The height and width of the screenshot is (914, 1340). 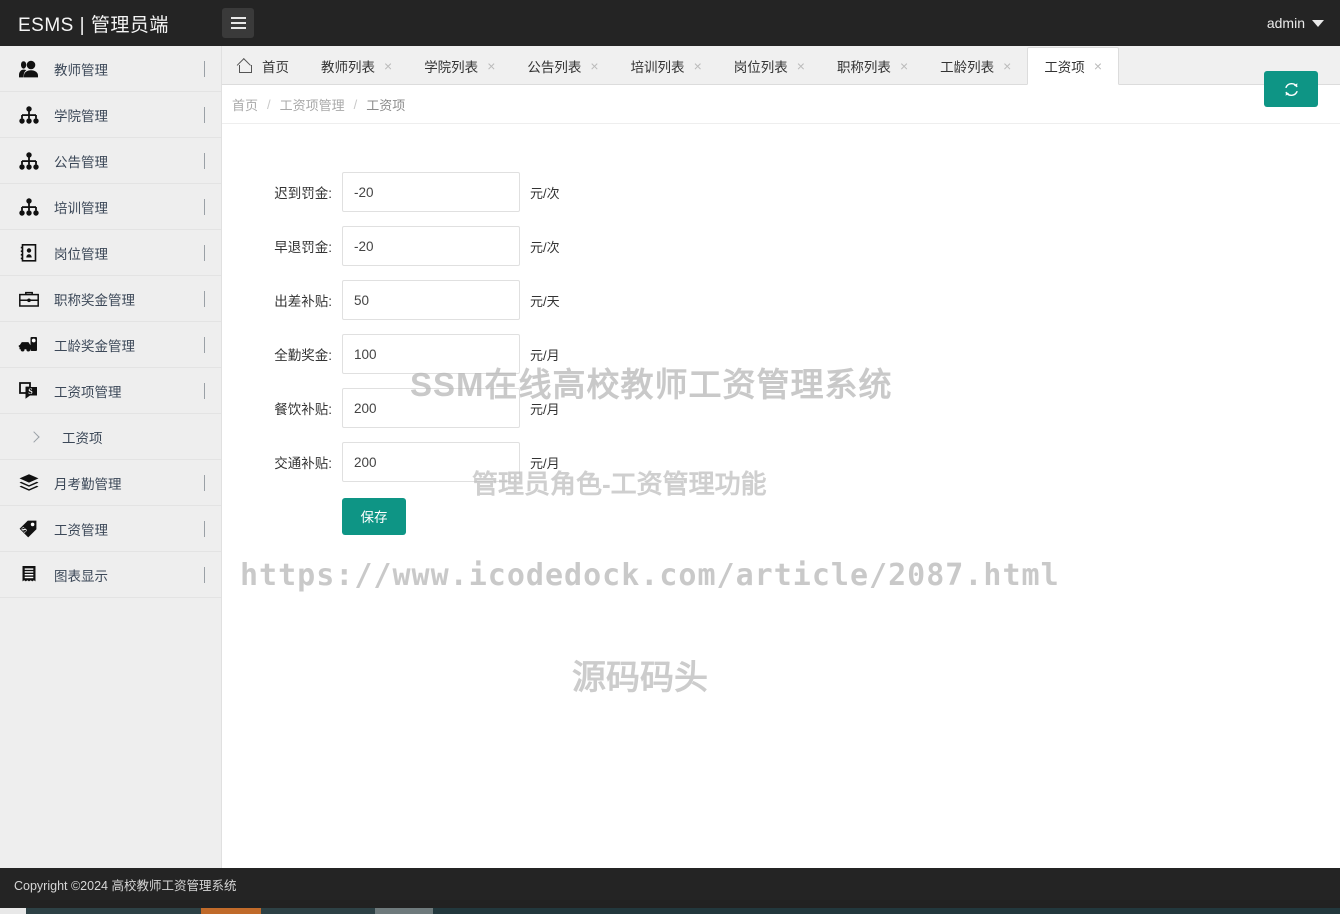 What do you see at coordinates (263, 66) in the screenshot?
I see `tab-home: 首页` at bounding box center [263, 66].